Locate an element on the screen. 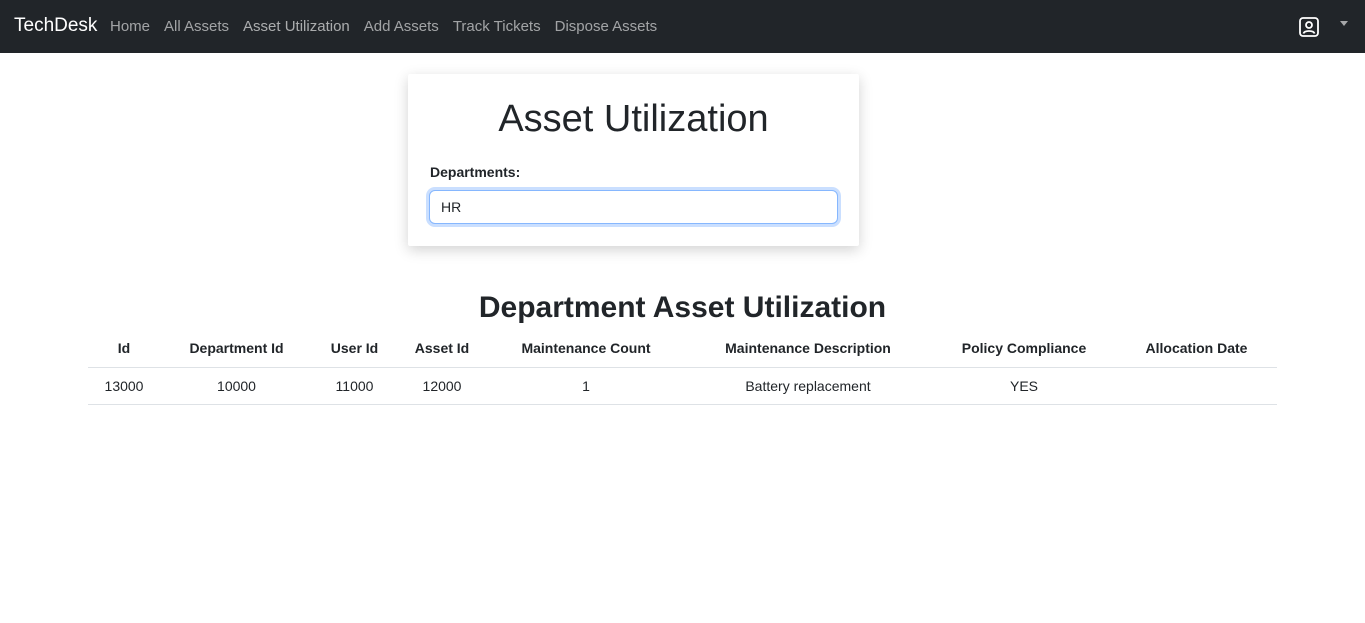 The image size is (1365, 623). asset-utilization-card: Asset Utilization Departments: is located at coordinates (633, 160).